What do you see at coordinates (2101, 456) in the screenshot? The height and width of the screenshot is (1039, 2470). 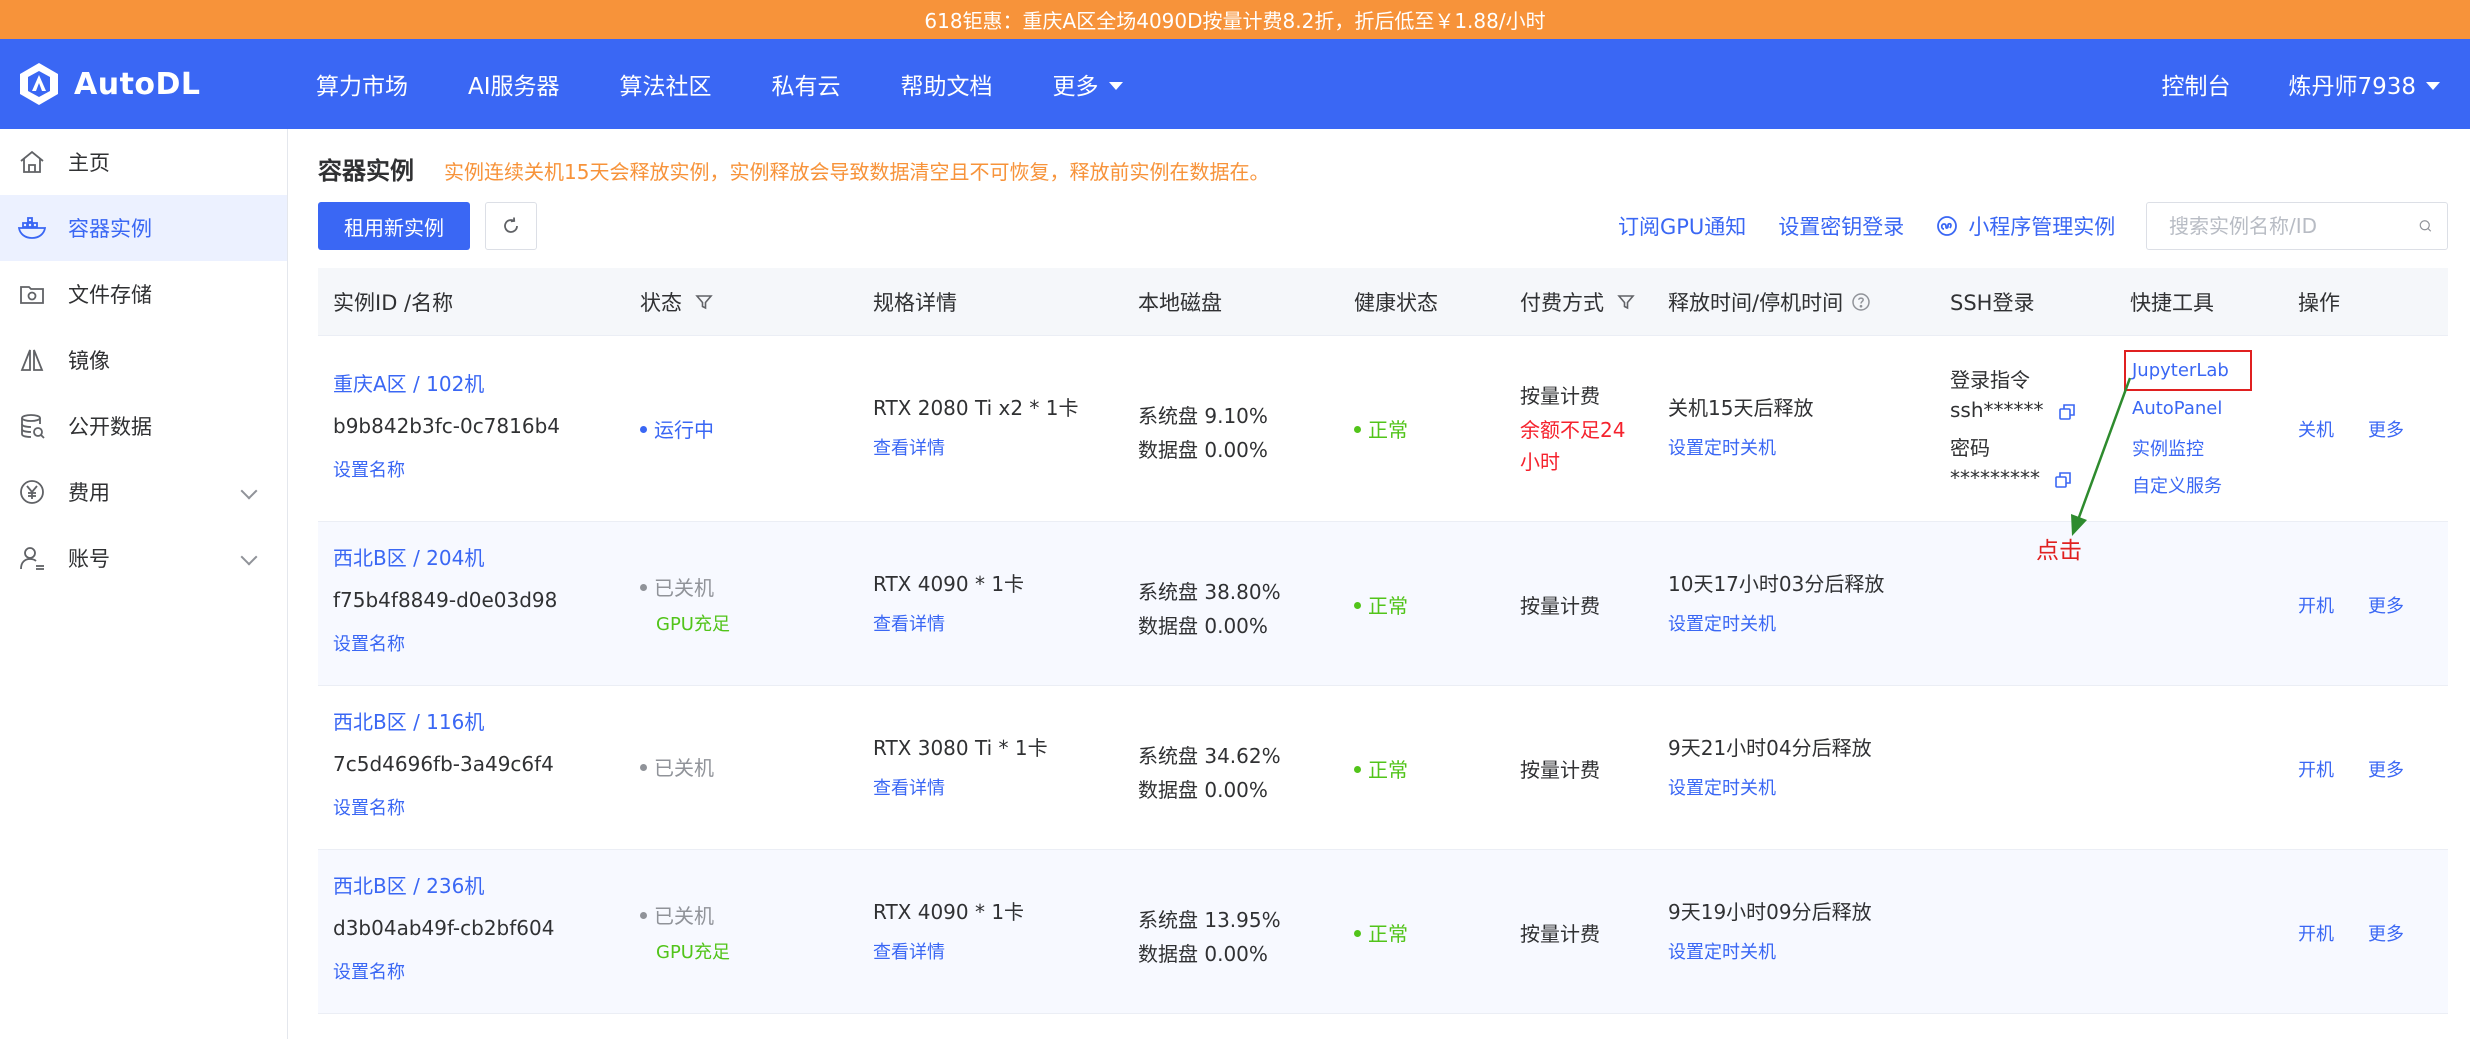 I see `annotation-arrow` at bounding box center [2101, 456].